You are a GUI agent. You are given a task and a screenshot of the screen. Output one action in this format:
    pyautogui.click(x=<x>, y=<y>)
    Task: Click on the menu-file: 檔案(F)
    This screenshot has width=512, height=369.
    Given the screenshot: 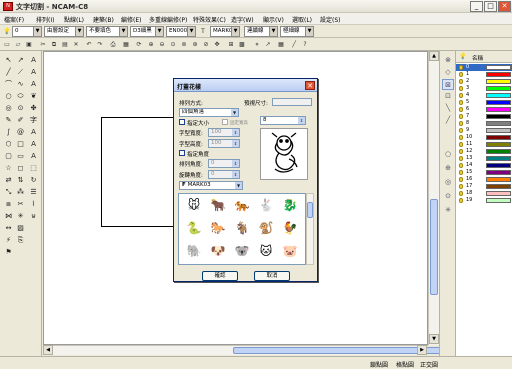 What is the action you would take?
    pyautogui.click(x=14, y=19)
    